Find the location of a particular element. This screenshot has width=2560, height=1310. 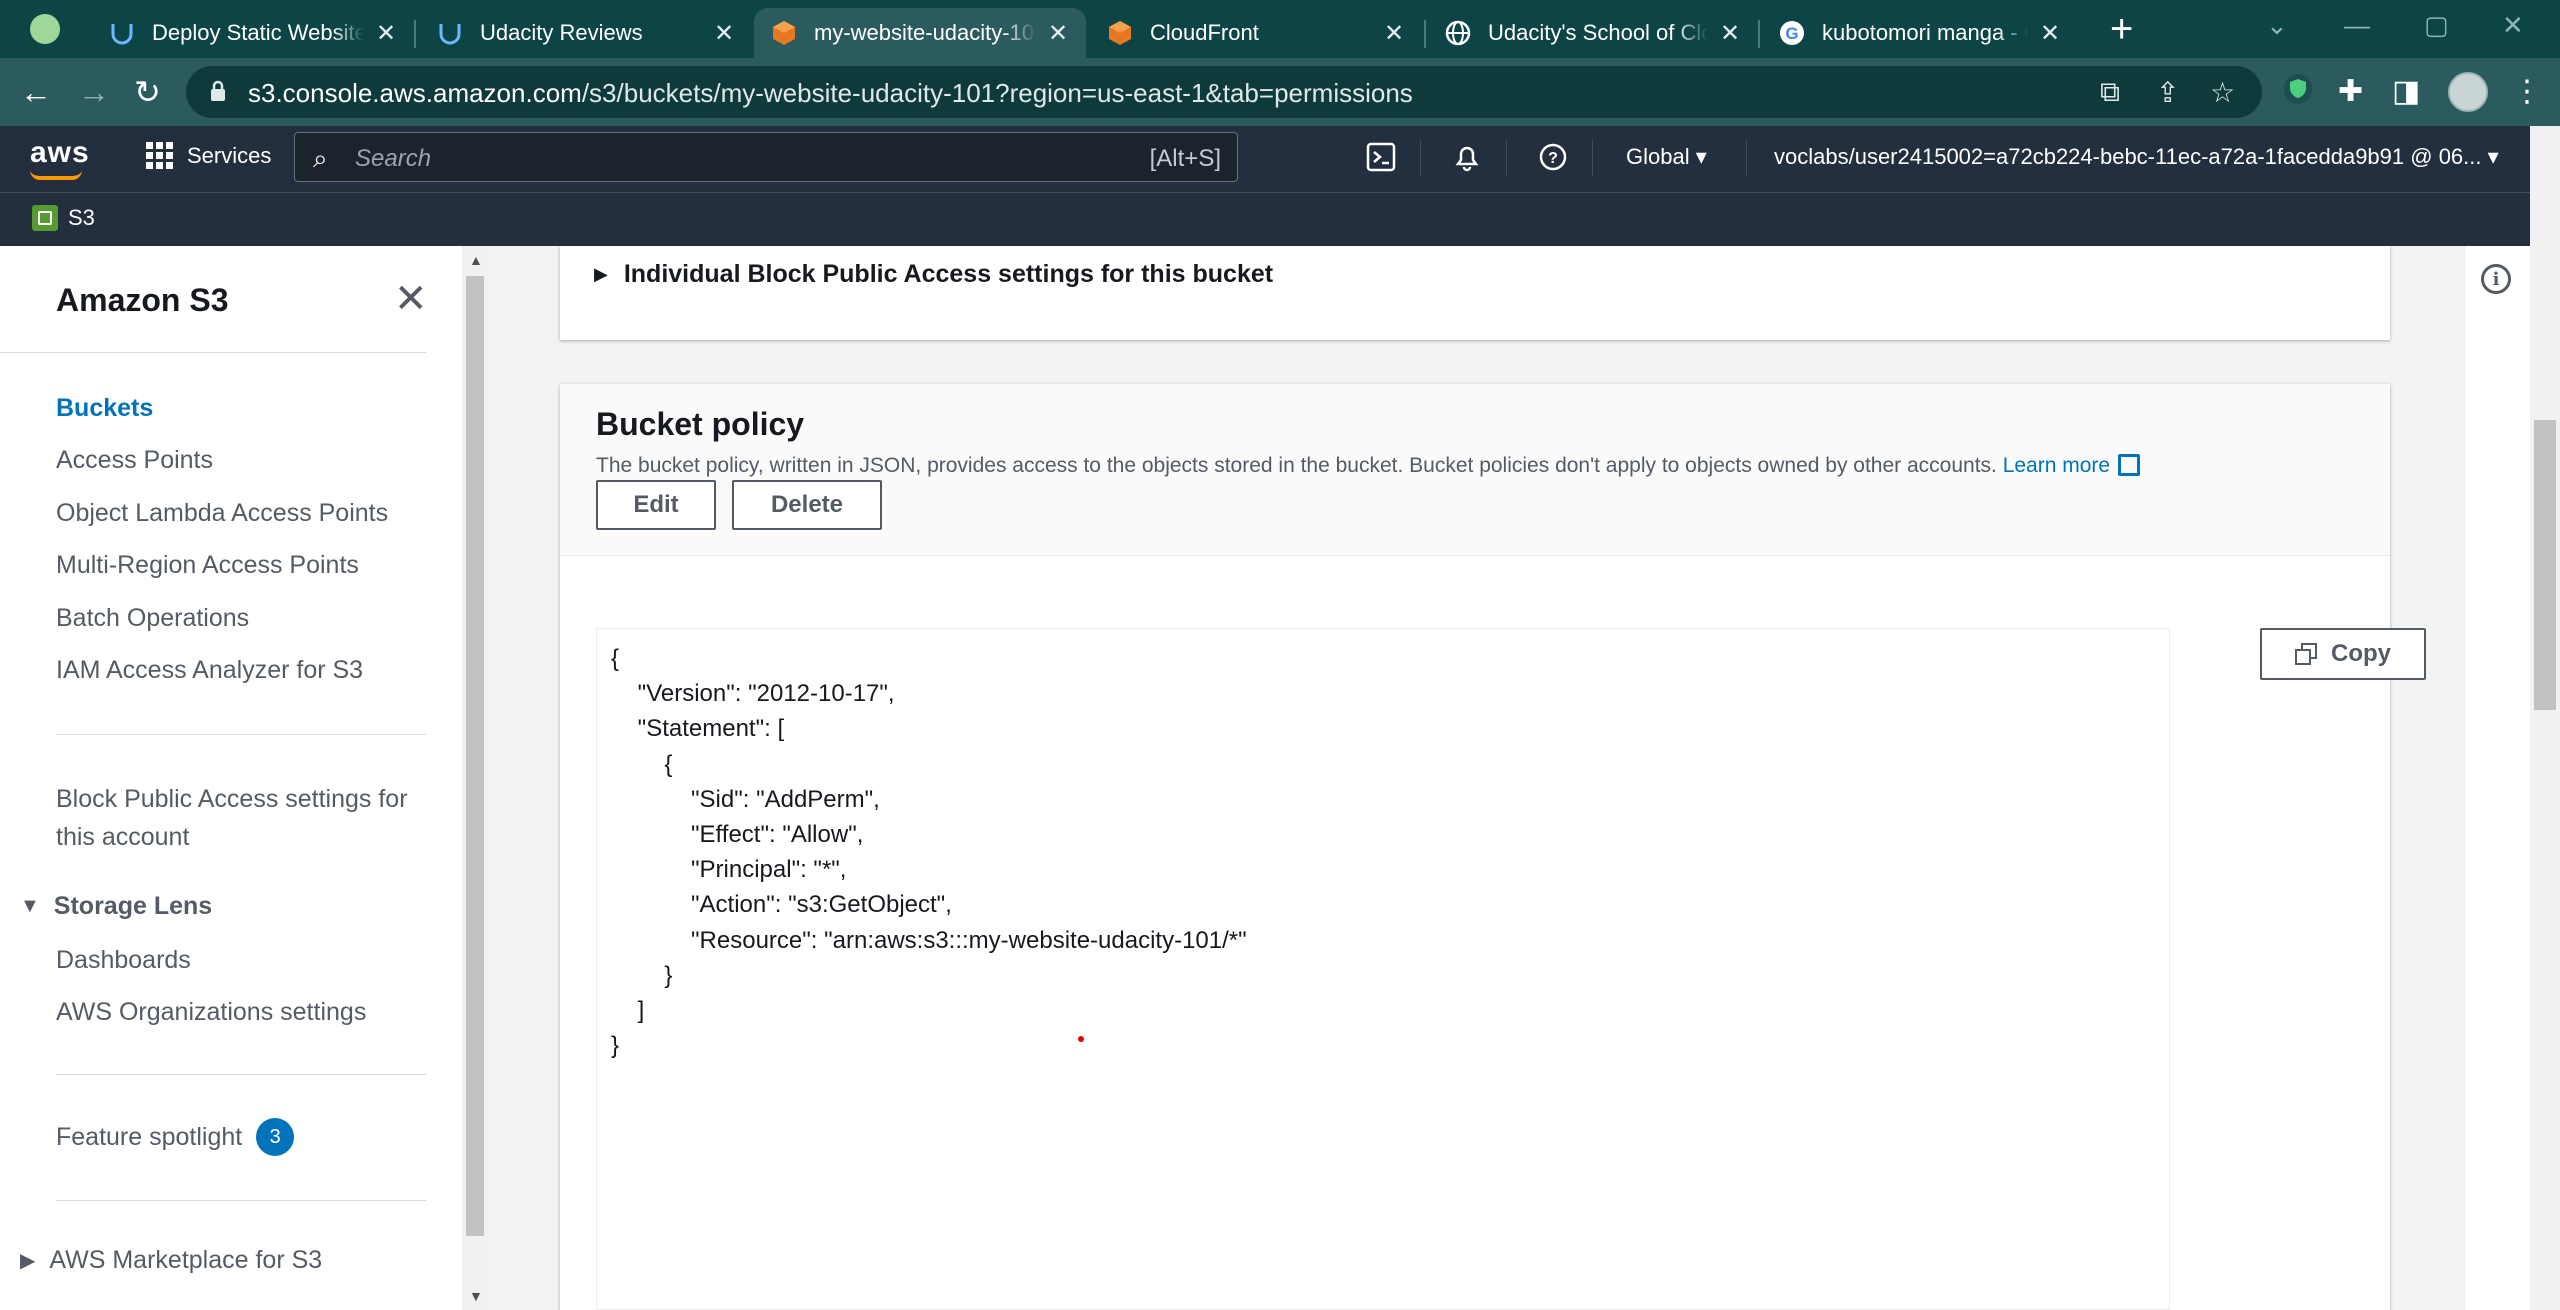

storage-lens-label: Storage Lens is located at coordinates (133, 906).